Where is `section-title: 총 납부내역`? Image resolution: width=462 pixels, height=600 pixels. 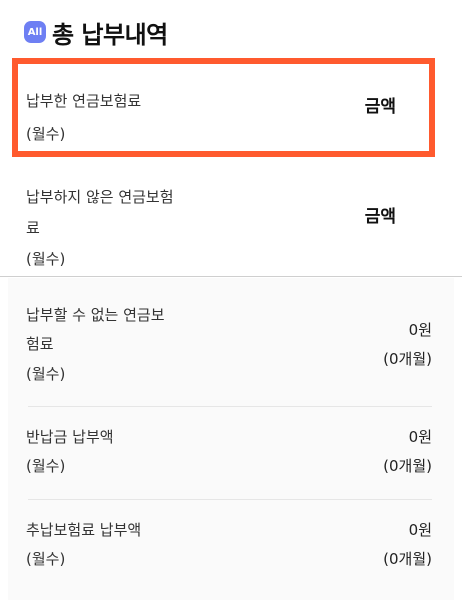 section-title: 총 납부내역 is located at coordinates (110, 34).